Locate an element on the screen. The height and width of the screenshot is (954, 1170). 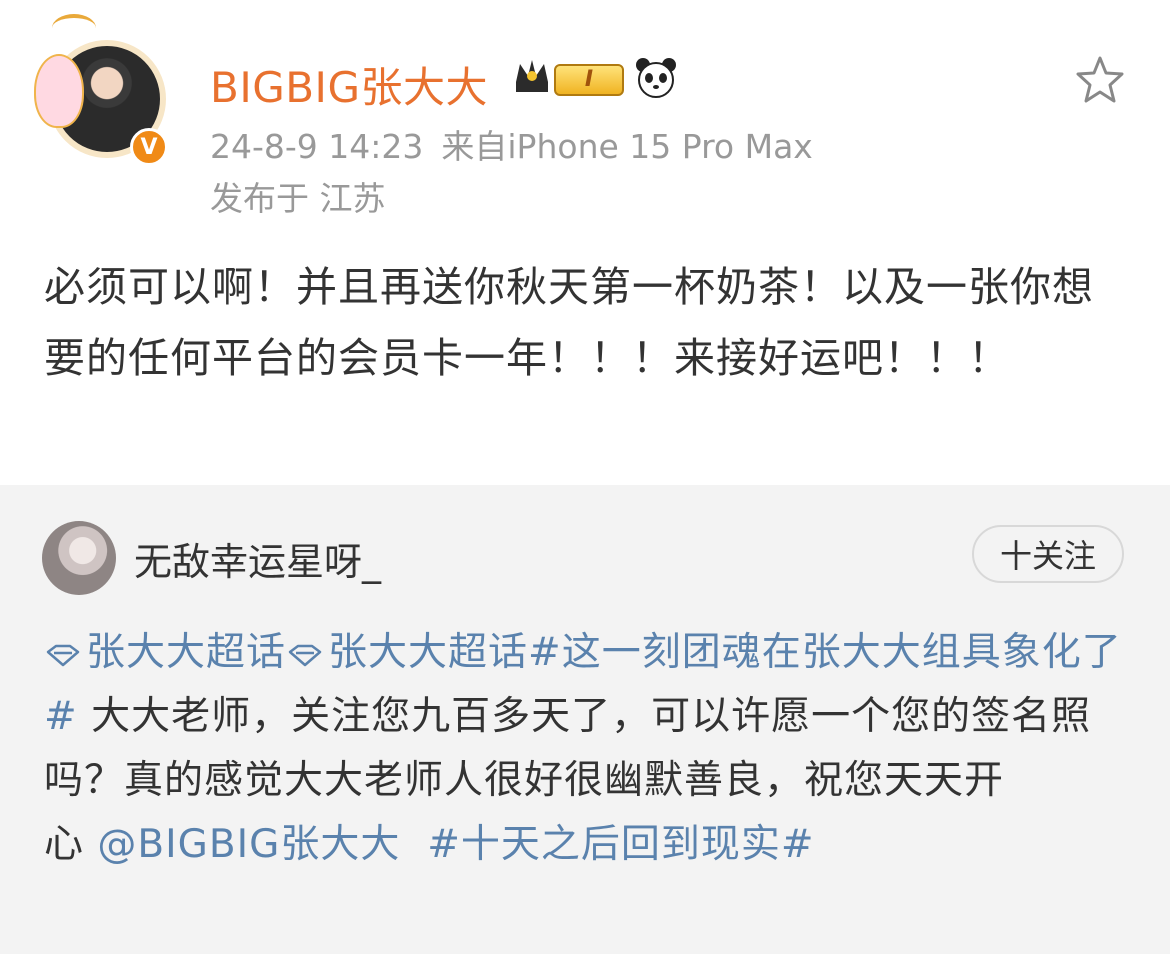
bee-character-icon is located at coordinates (59, 91).